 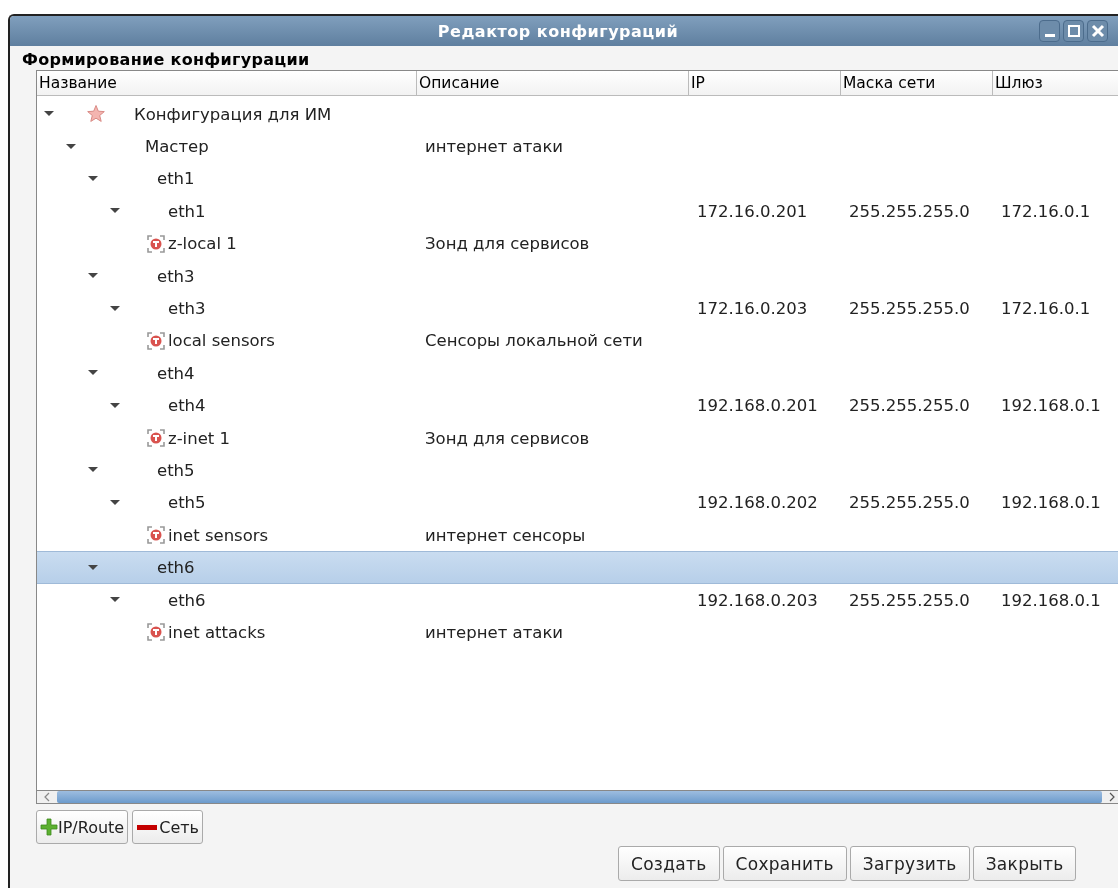 What do you see at coordinates (221, 341) in the screenshot?
I see `node-label: local sensors` at bounding box center [221, 341].